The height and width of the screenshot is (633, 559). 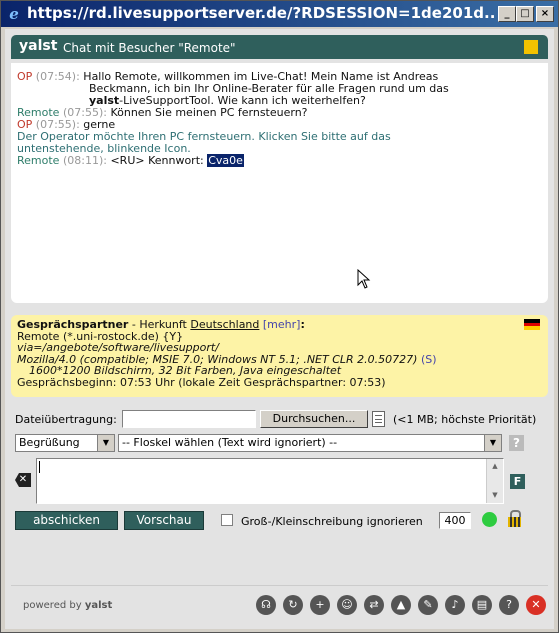 I want to click on case-checkbox, so click(x=227, y=520).